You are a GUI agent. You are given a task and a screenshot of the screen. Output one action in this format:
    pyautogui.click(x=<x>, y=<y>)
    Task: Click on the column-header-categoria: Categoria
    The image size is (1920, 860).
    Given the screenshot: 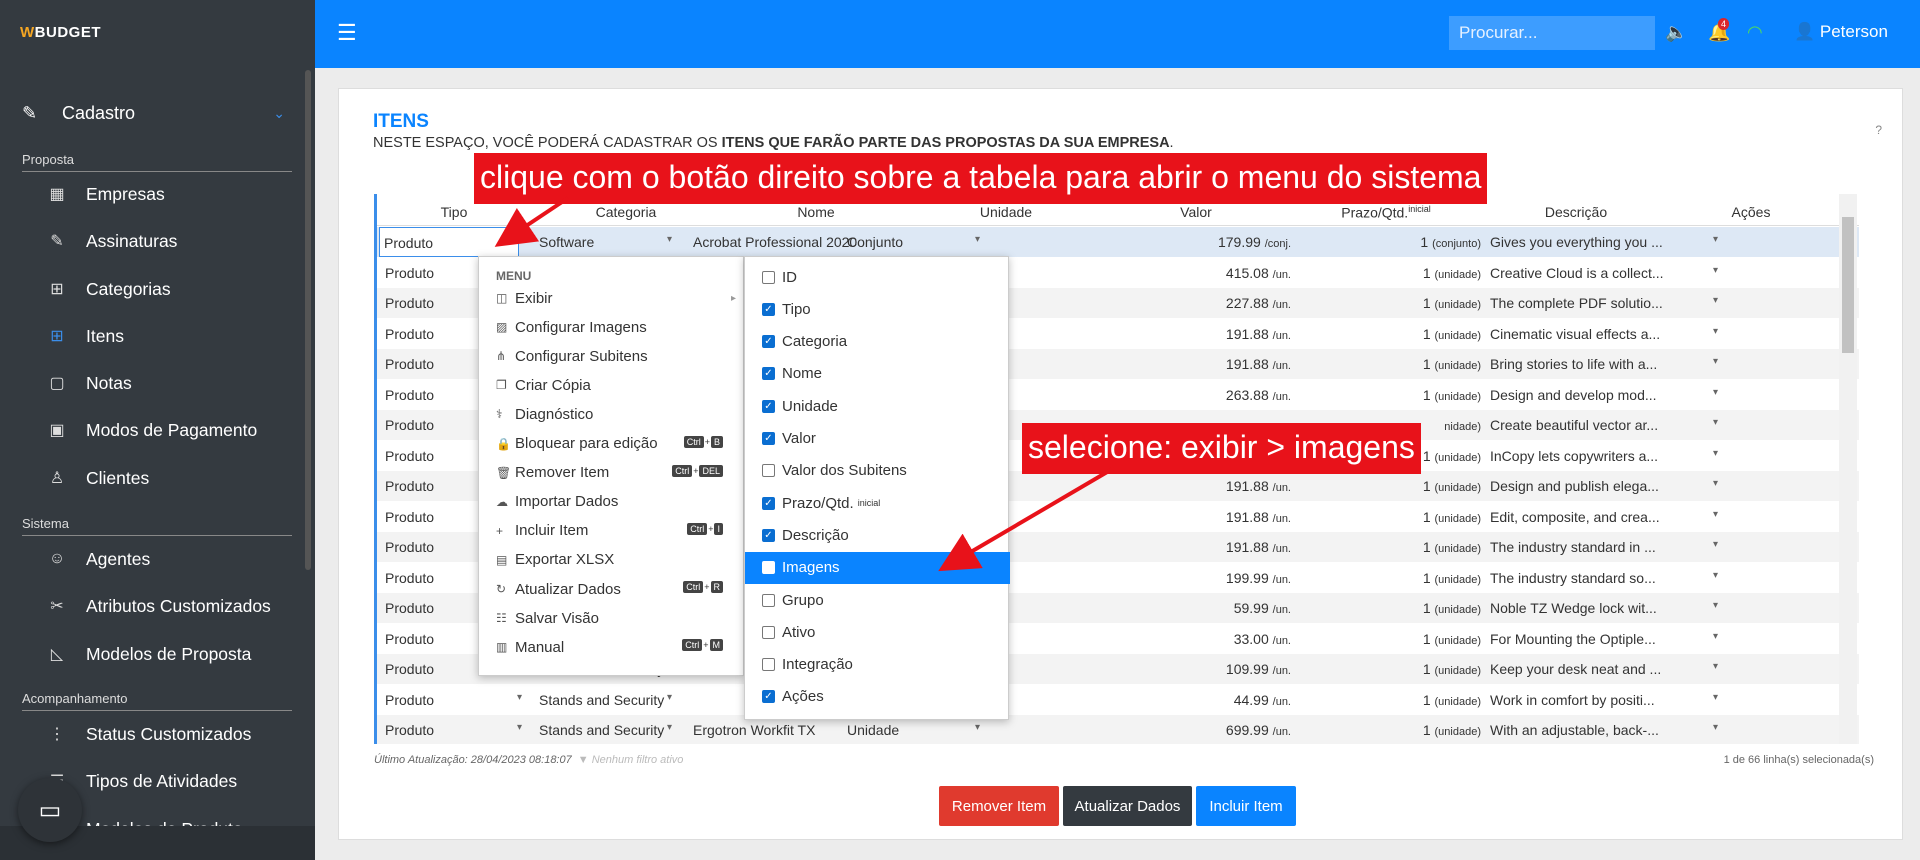 What is the action you would take?
    pyautogui.click(x=626, y=212)
    